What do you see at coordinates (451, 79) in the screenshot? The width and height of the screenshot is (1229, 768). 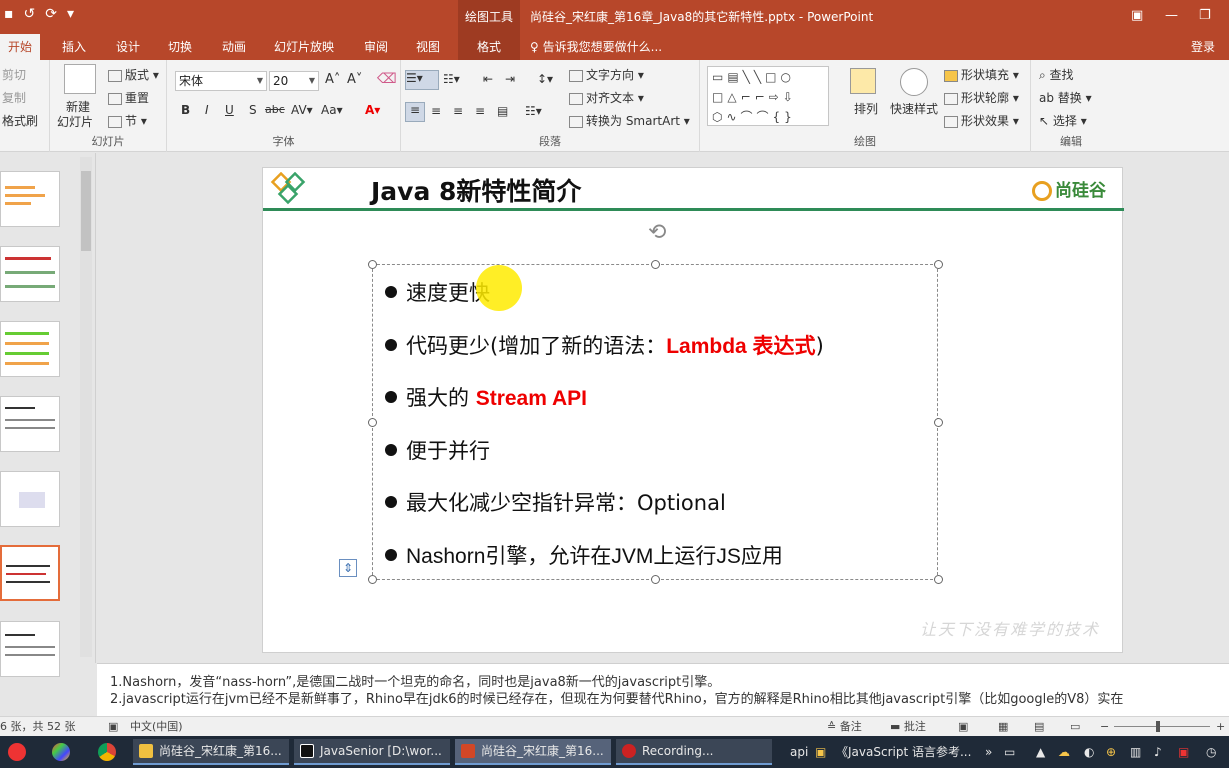 I see `numbering-button: ☷▾` at bounding box center [451, 79].